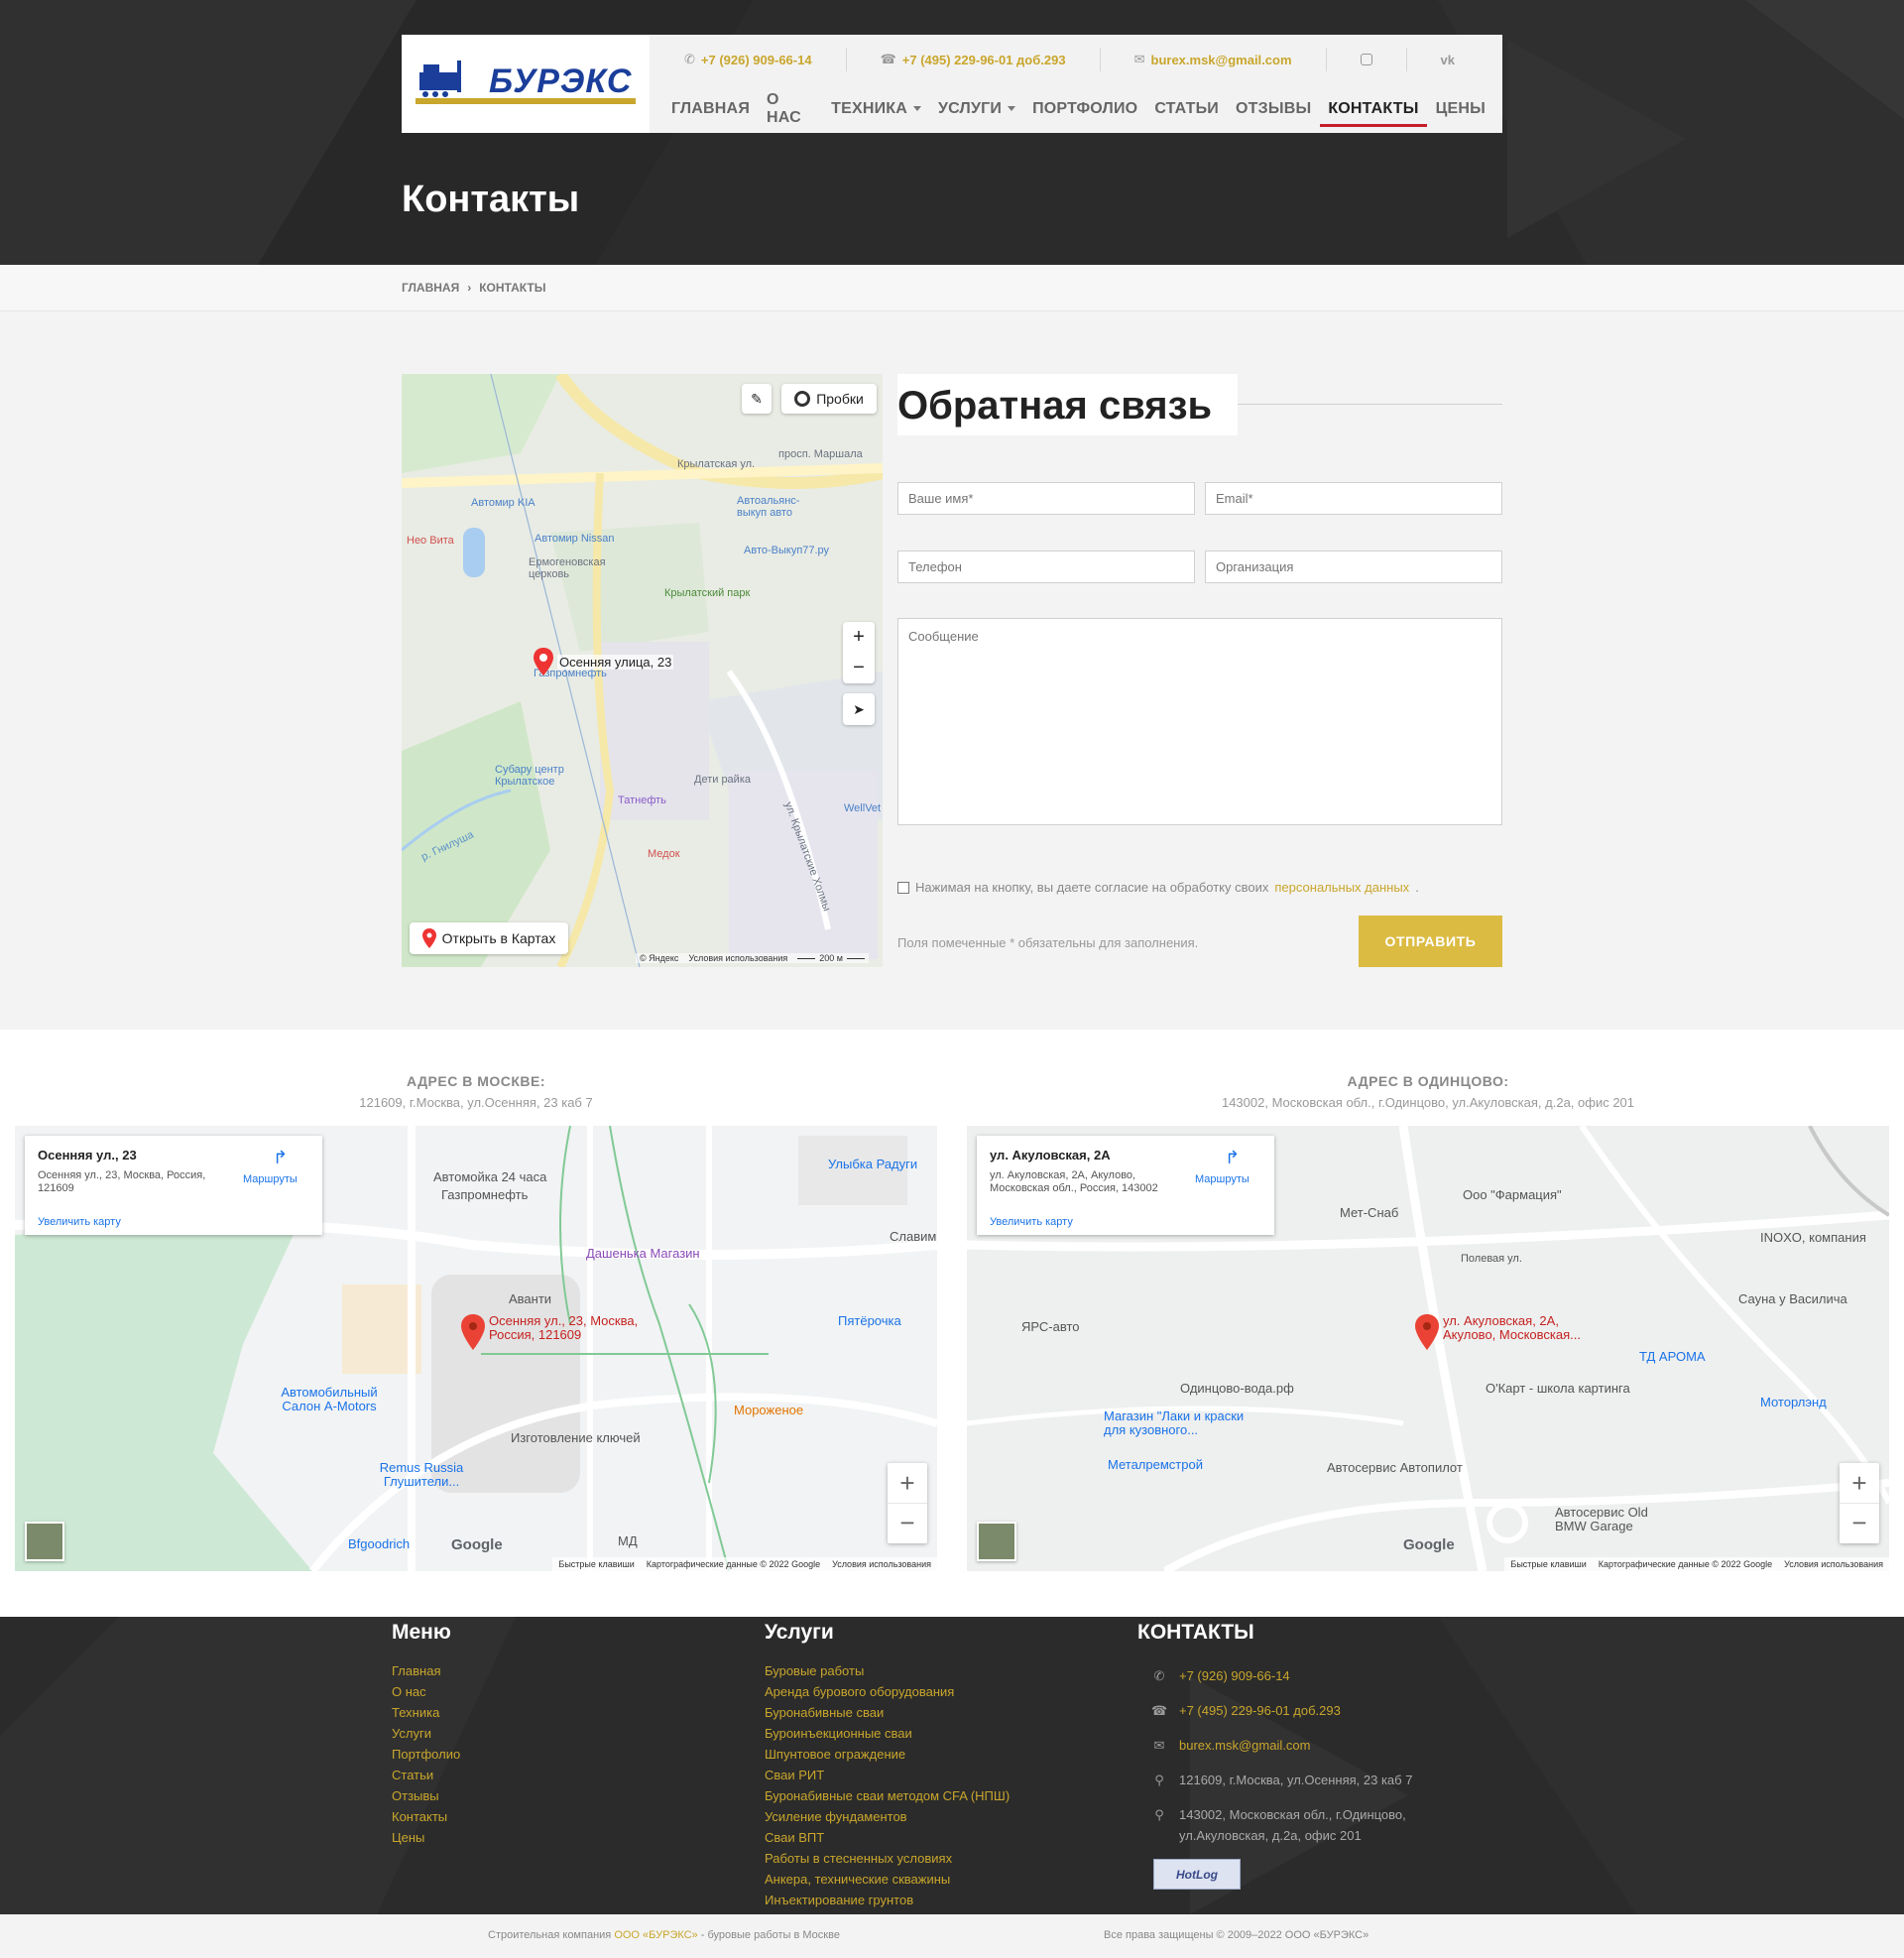 The width and height of the screenshot is (1904, 1958). I want to click on footer-menu-item: Техника, so click(426, 1712).